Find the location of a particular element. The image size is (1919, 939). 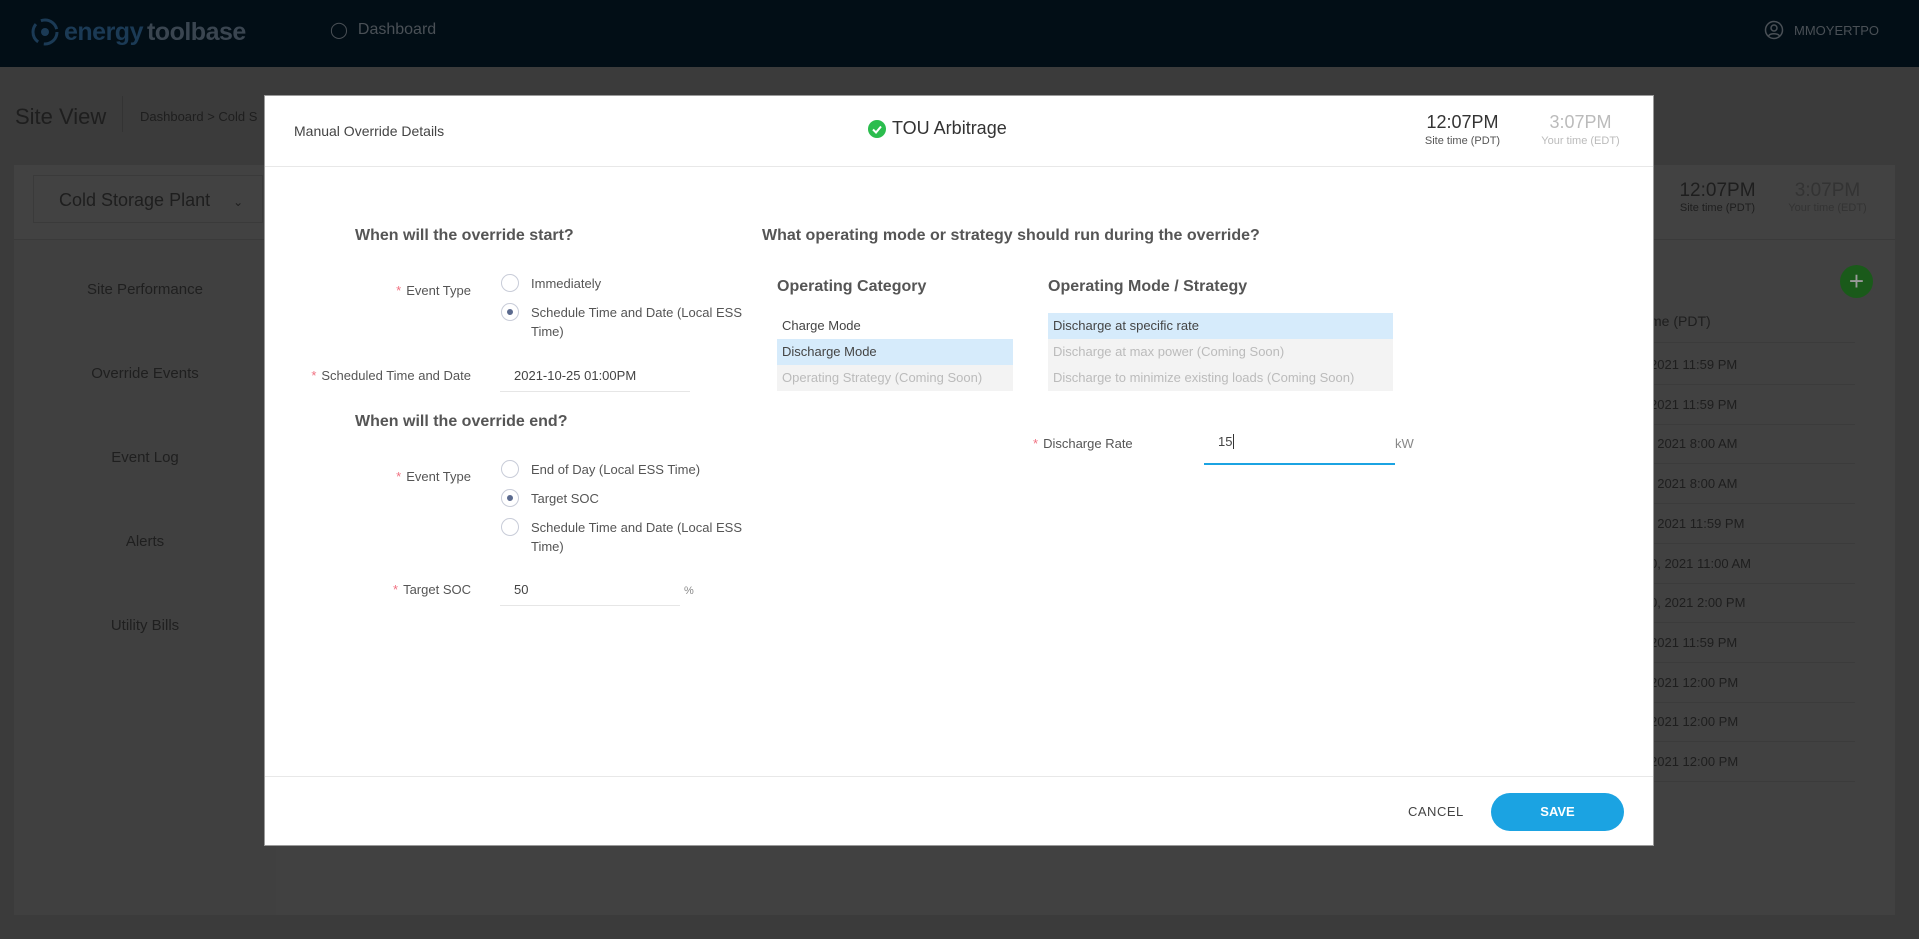

site-time-label: Site time (PDT) is located at coordinates (1462, 141).